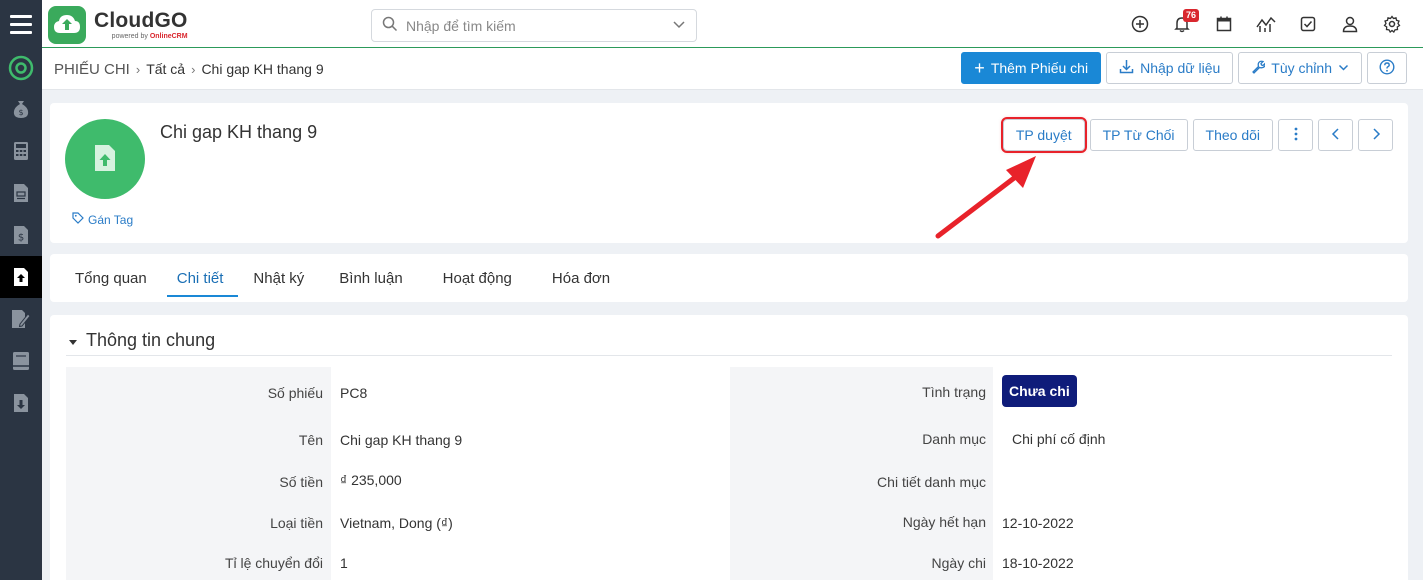 This screenshot has height=580, width=1423. Describe the element at coordinates (151, 339) in the screenshot. I see `section-title: Thông tin chung` at that location.